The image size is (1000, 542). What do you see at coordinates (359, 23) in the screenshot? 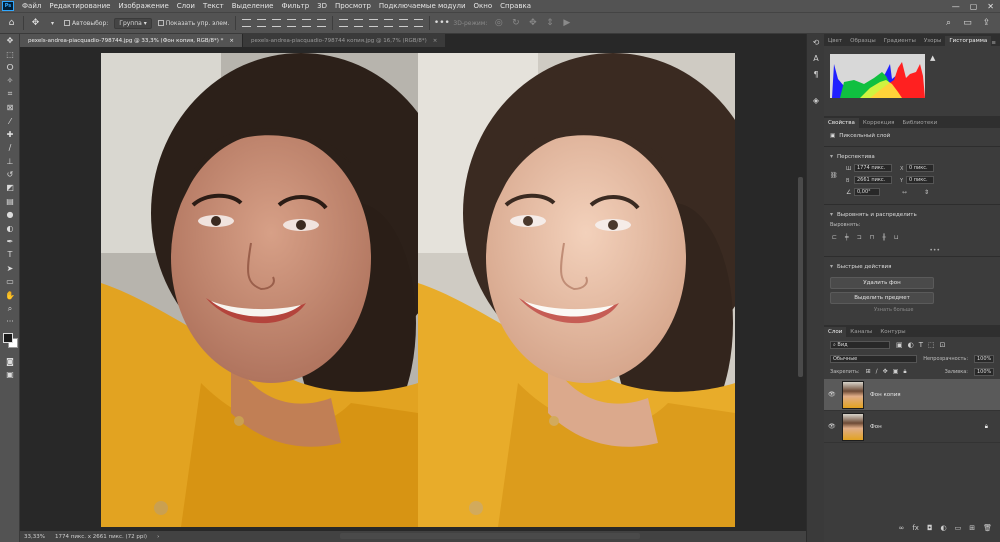
I see `distribute-vcenter-icon` at bounding box center [359, 23].